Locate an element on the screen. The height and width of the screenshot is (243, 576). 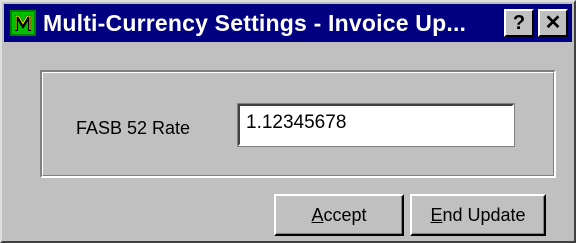
accept-mnemonic: A is located at coordinates (317, 214).